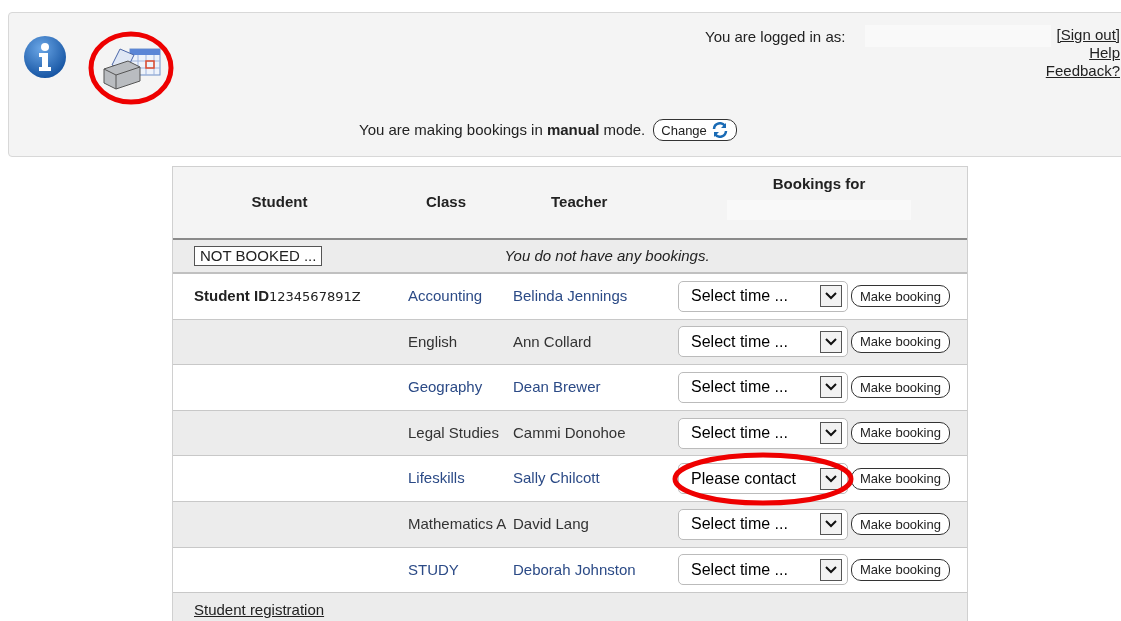  I want to click on logged-in-label: You are logged in as:, so click(775, 37).